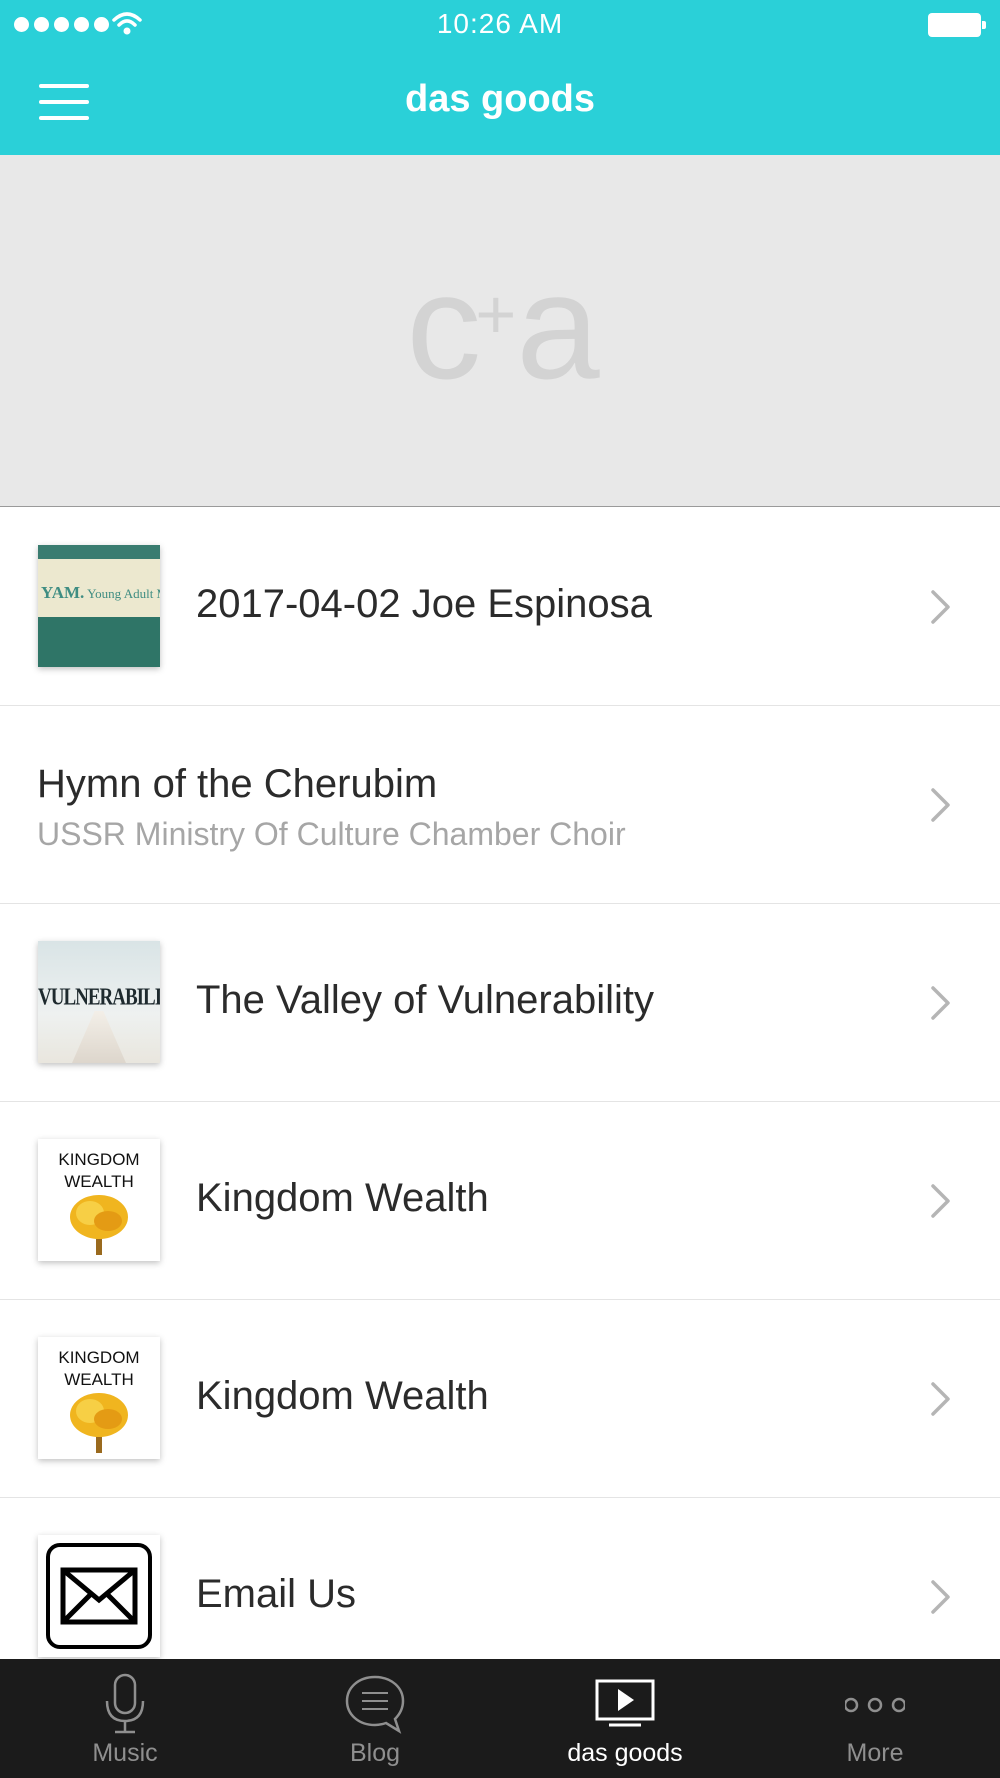  What do you see at coordinates (625, 1703) in the screenshot?
I see `video-play-icon` at bounding box center [625, 1703].